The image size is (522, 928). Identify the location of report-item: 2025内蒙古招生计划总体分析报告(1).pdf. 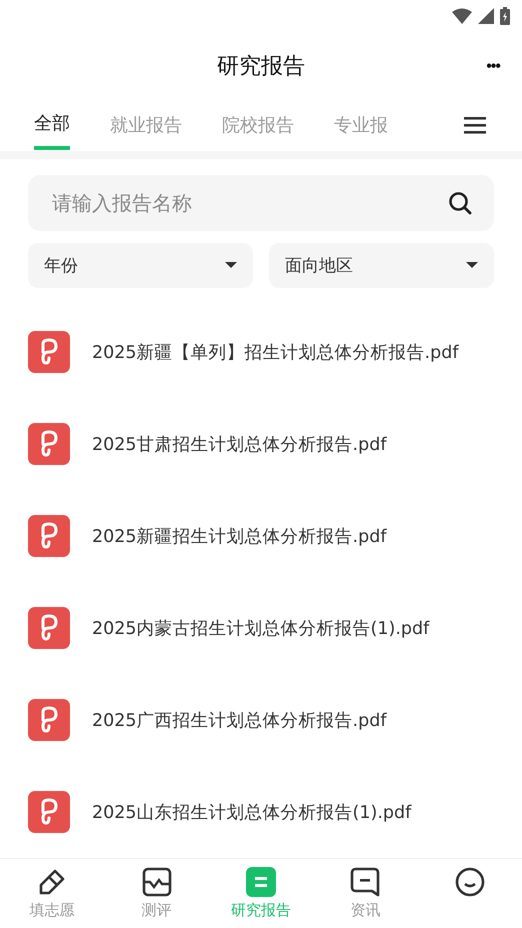
(261, 628).